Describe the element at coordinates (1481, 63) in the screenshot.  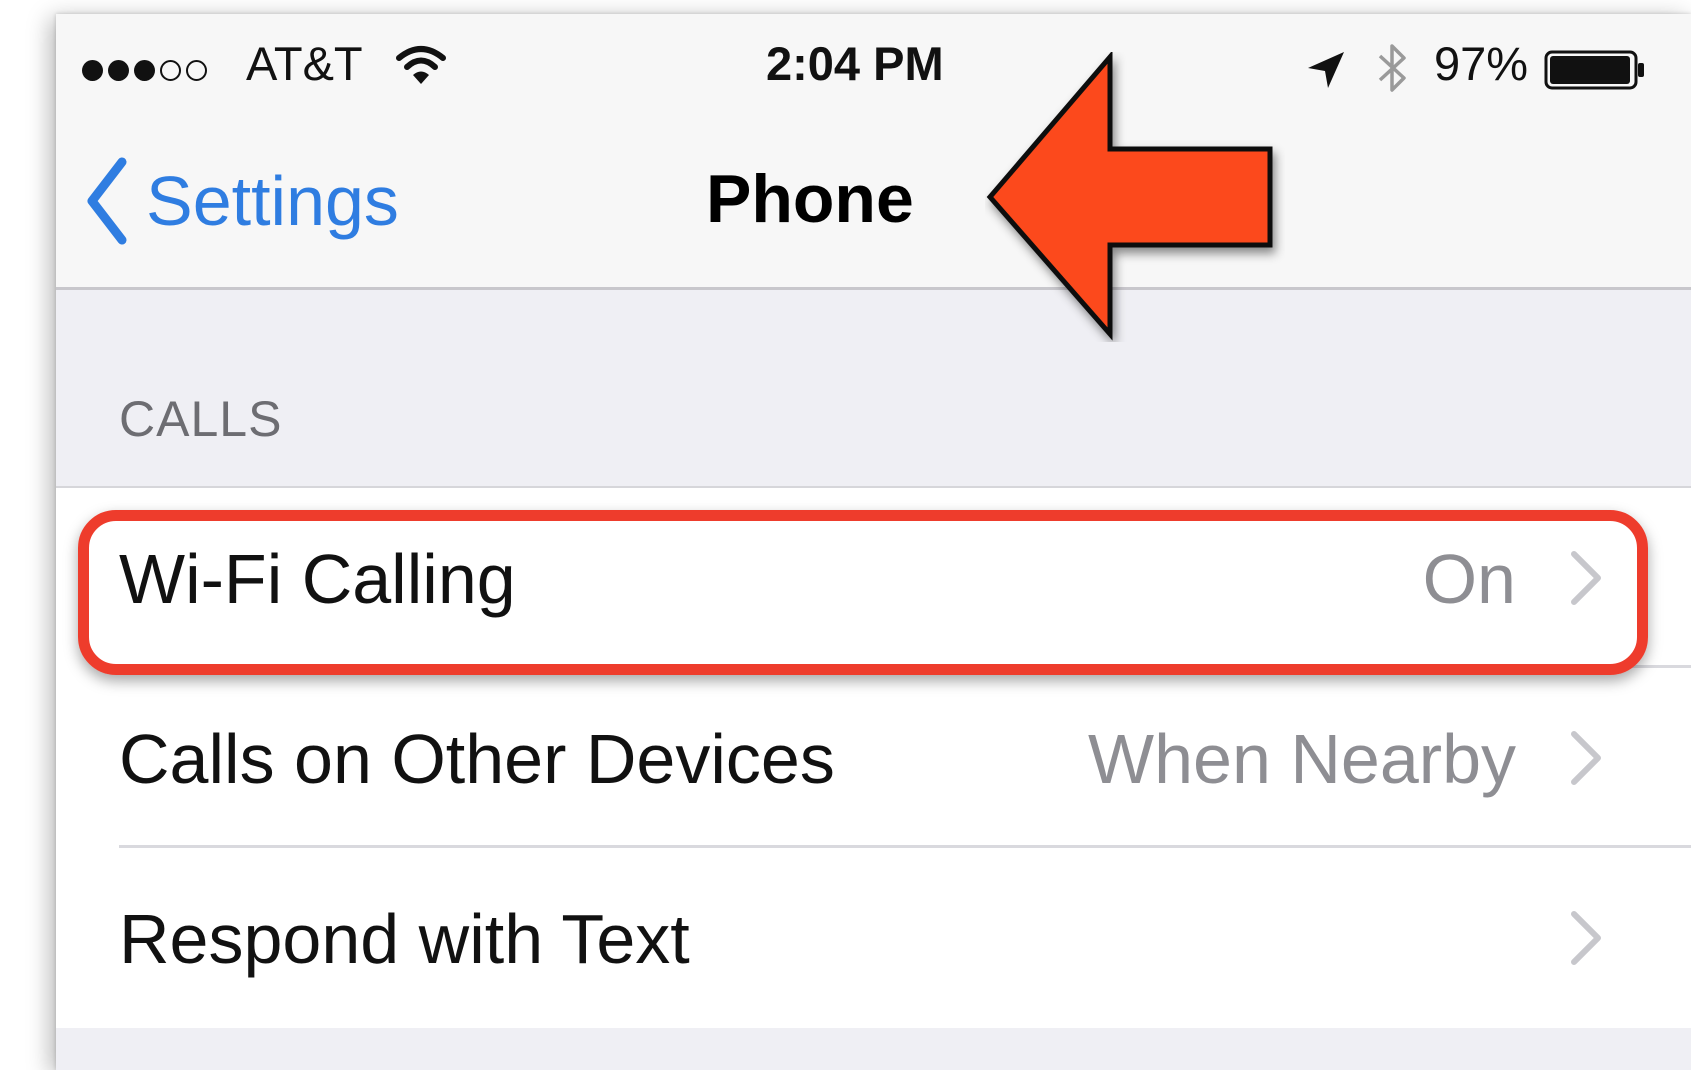
I see `battery-percent: 97%` at that location.